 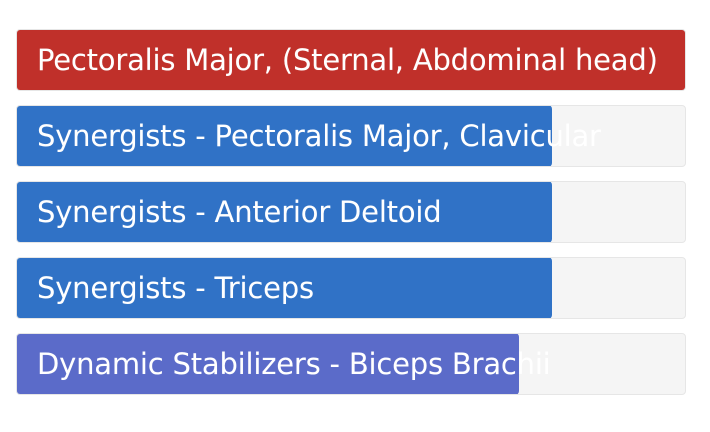 I want to click on muscle-bar-synergist-anterior-deltoid: Synergists - Anterior Deltoid, so click(x=351, y=212).